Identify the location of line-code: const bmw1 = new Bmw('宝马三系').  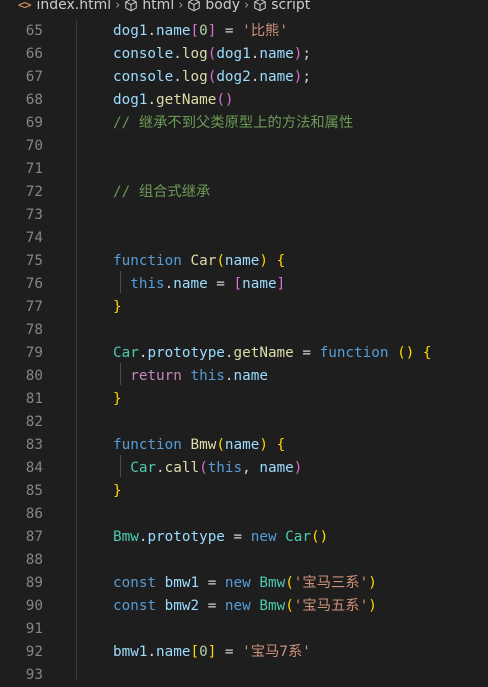
(245, 583).